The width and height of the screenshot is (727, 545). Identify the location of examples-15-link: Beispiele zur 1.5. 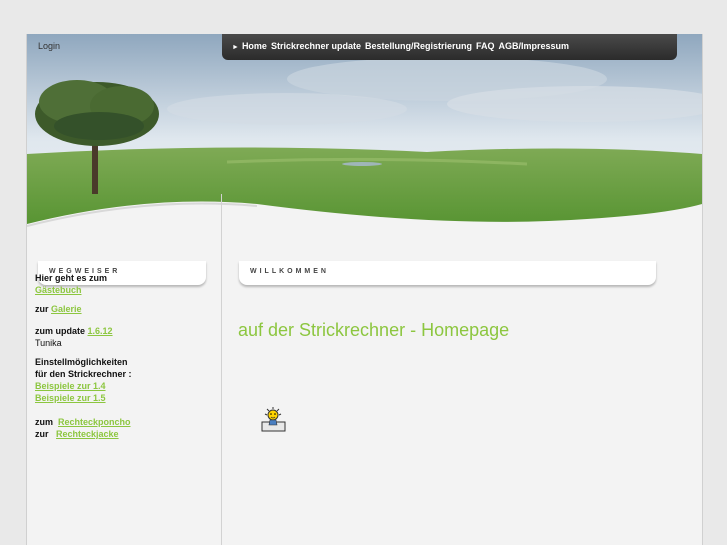
(70, 398).